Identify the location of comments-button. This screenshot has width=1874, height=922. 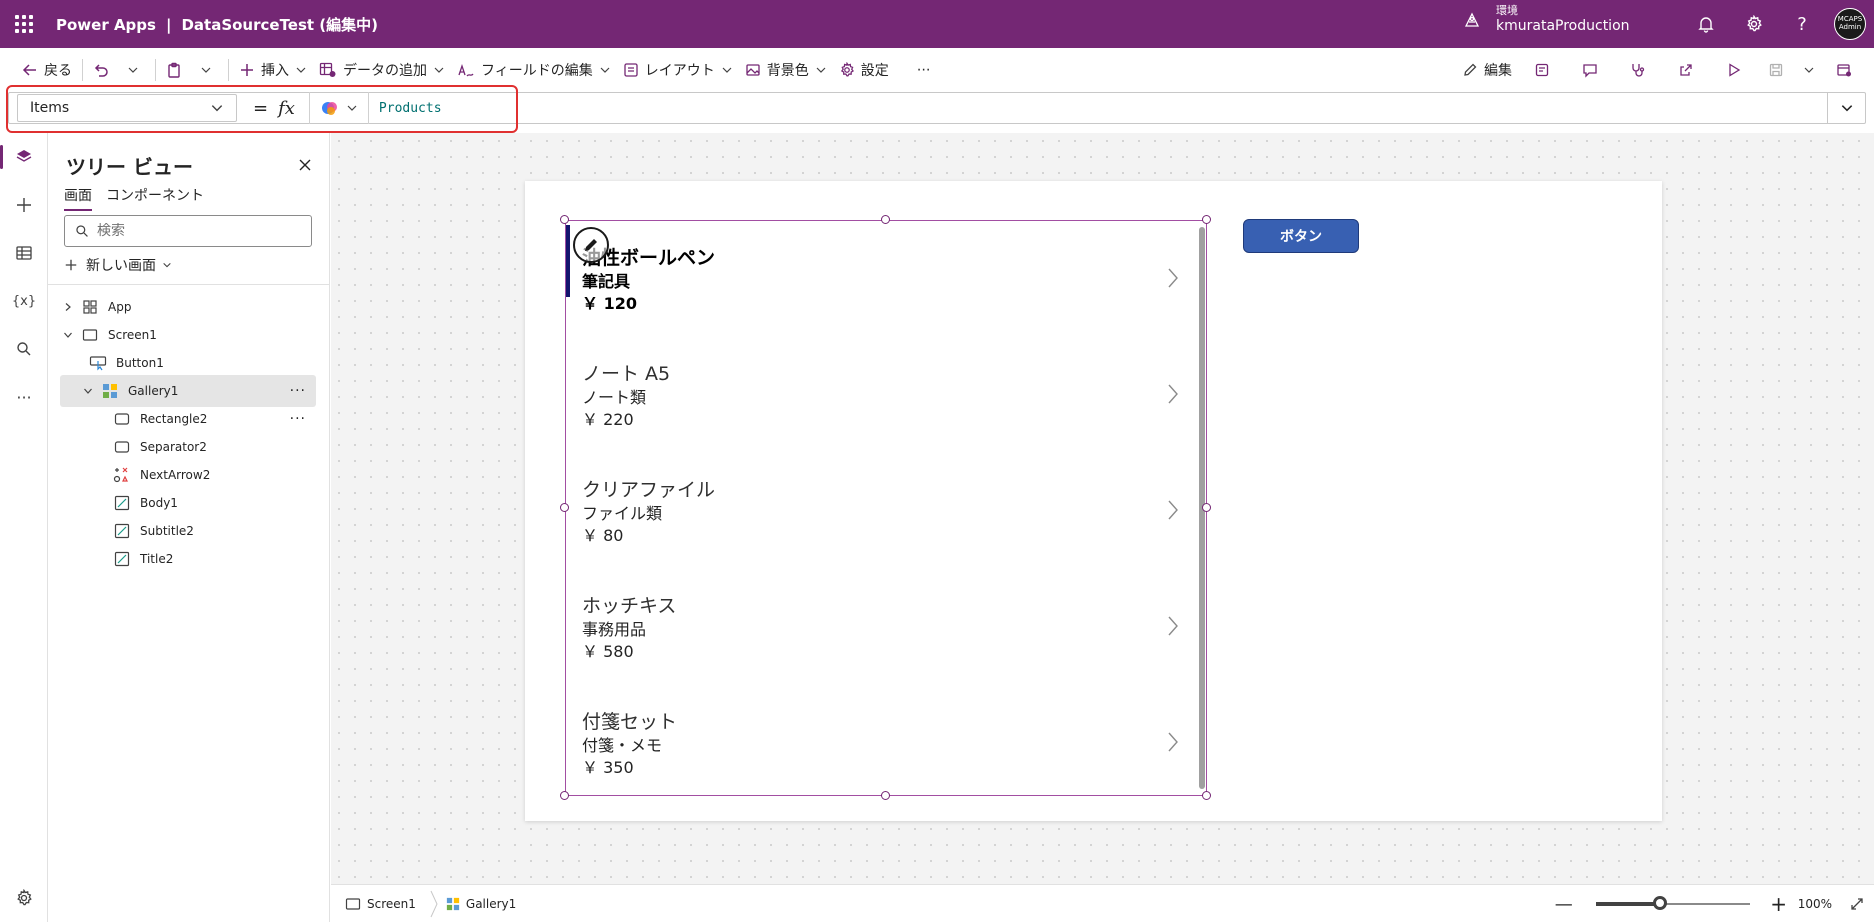
(1590, 70).